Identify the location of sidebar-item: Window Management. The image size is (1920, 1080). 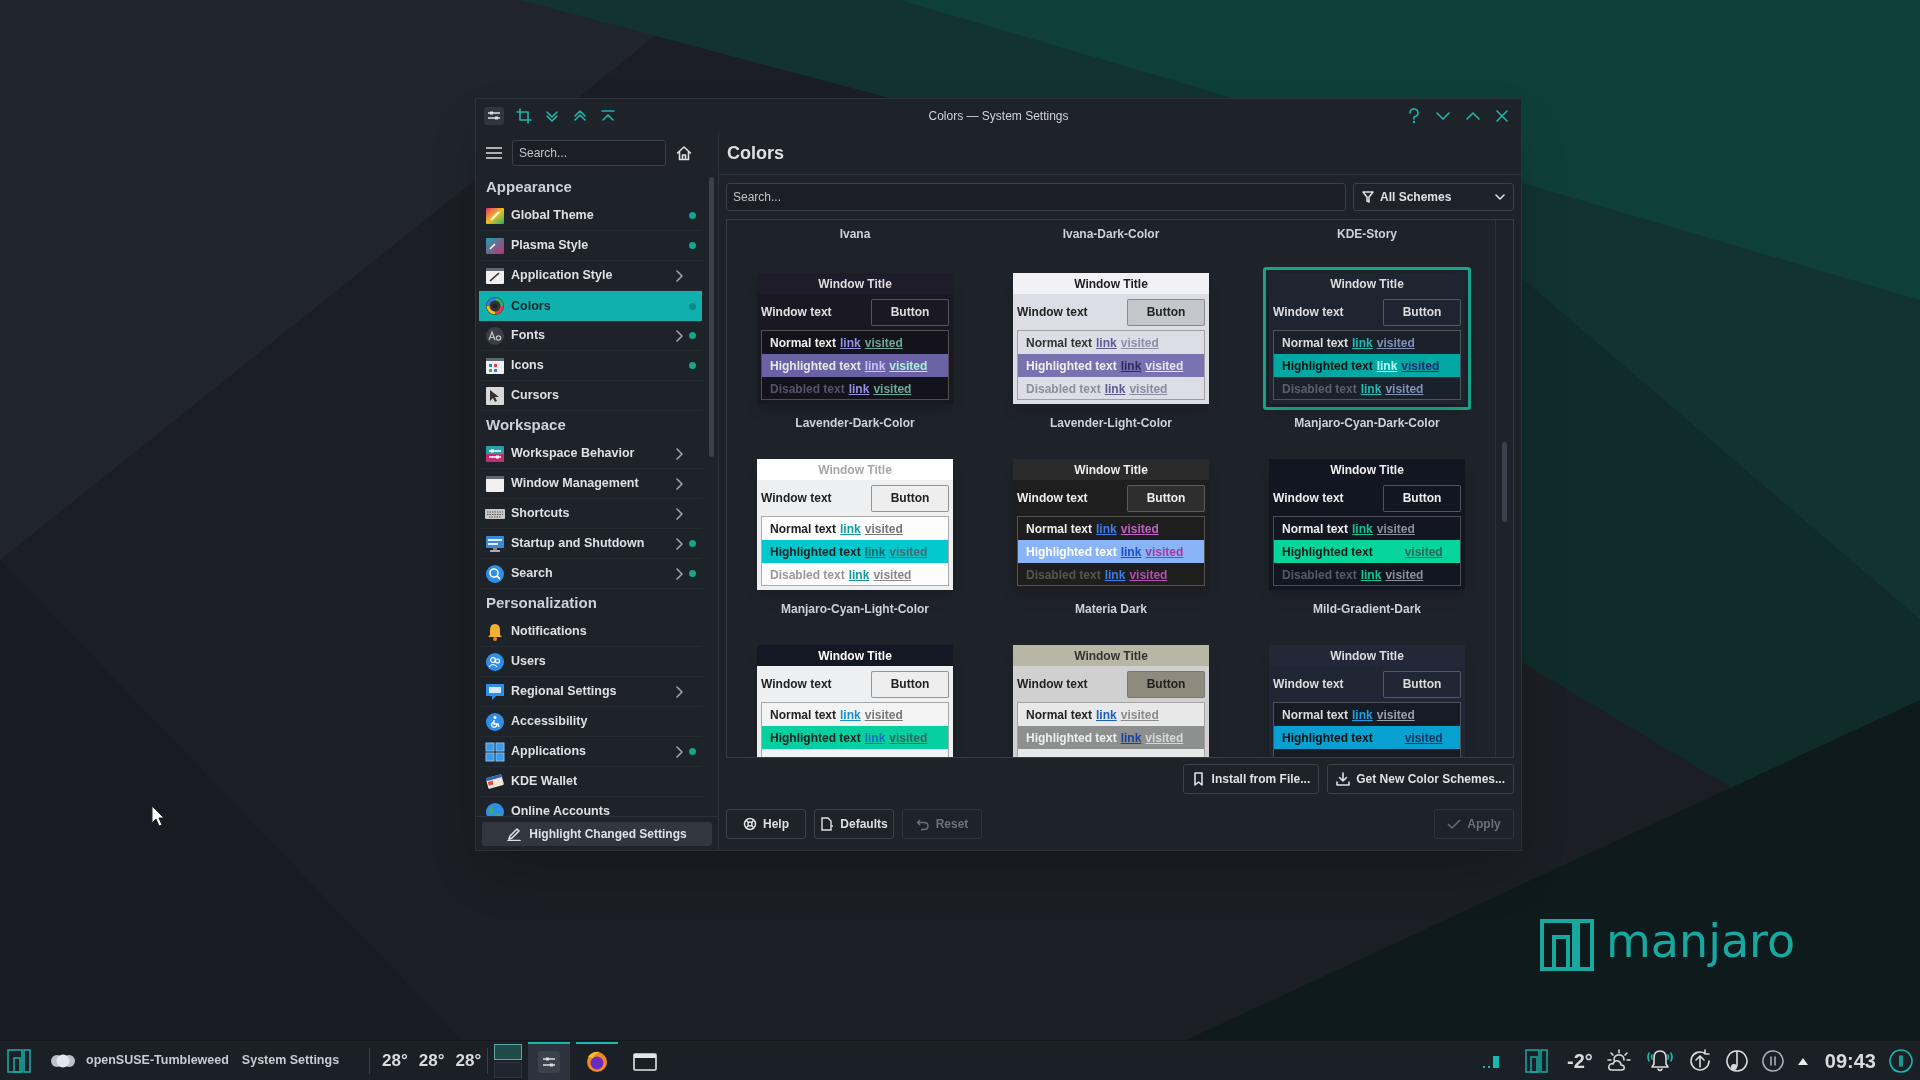
(590, 484).